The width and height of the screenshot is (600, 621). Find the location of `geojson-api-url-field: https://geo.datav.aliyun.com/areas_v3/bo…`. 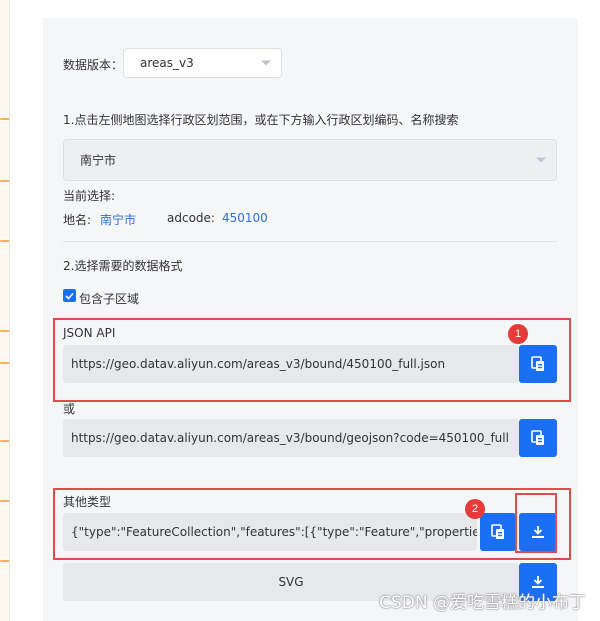

geojson-api-url-field: https://geo.datav.aliyun.com/areas_v3/bo… is located at coordinates (291, 438).